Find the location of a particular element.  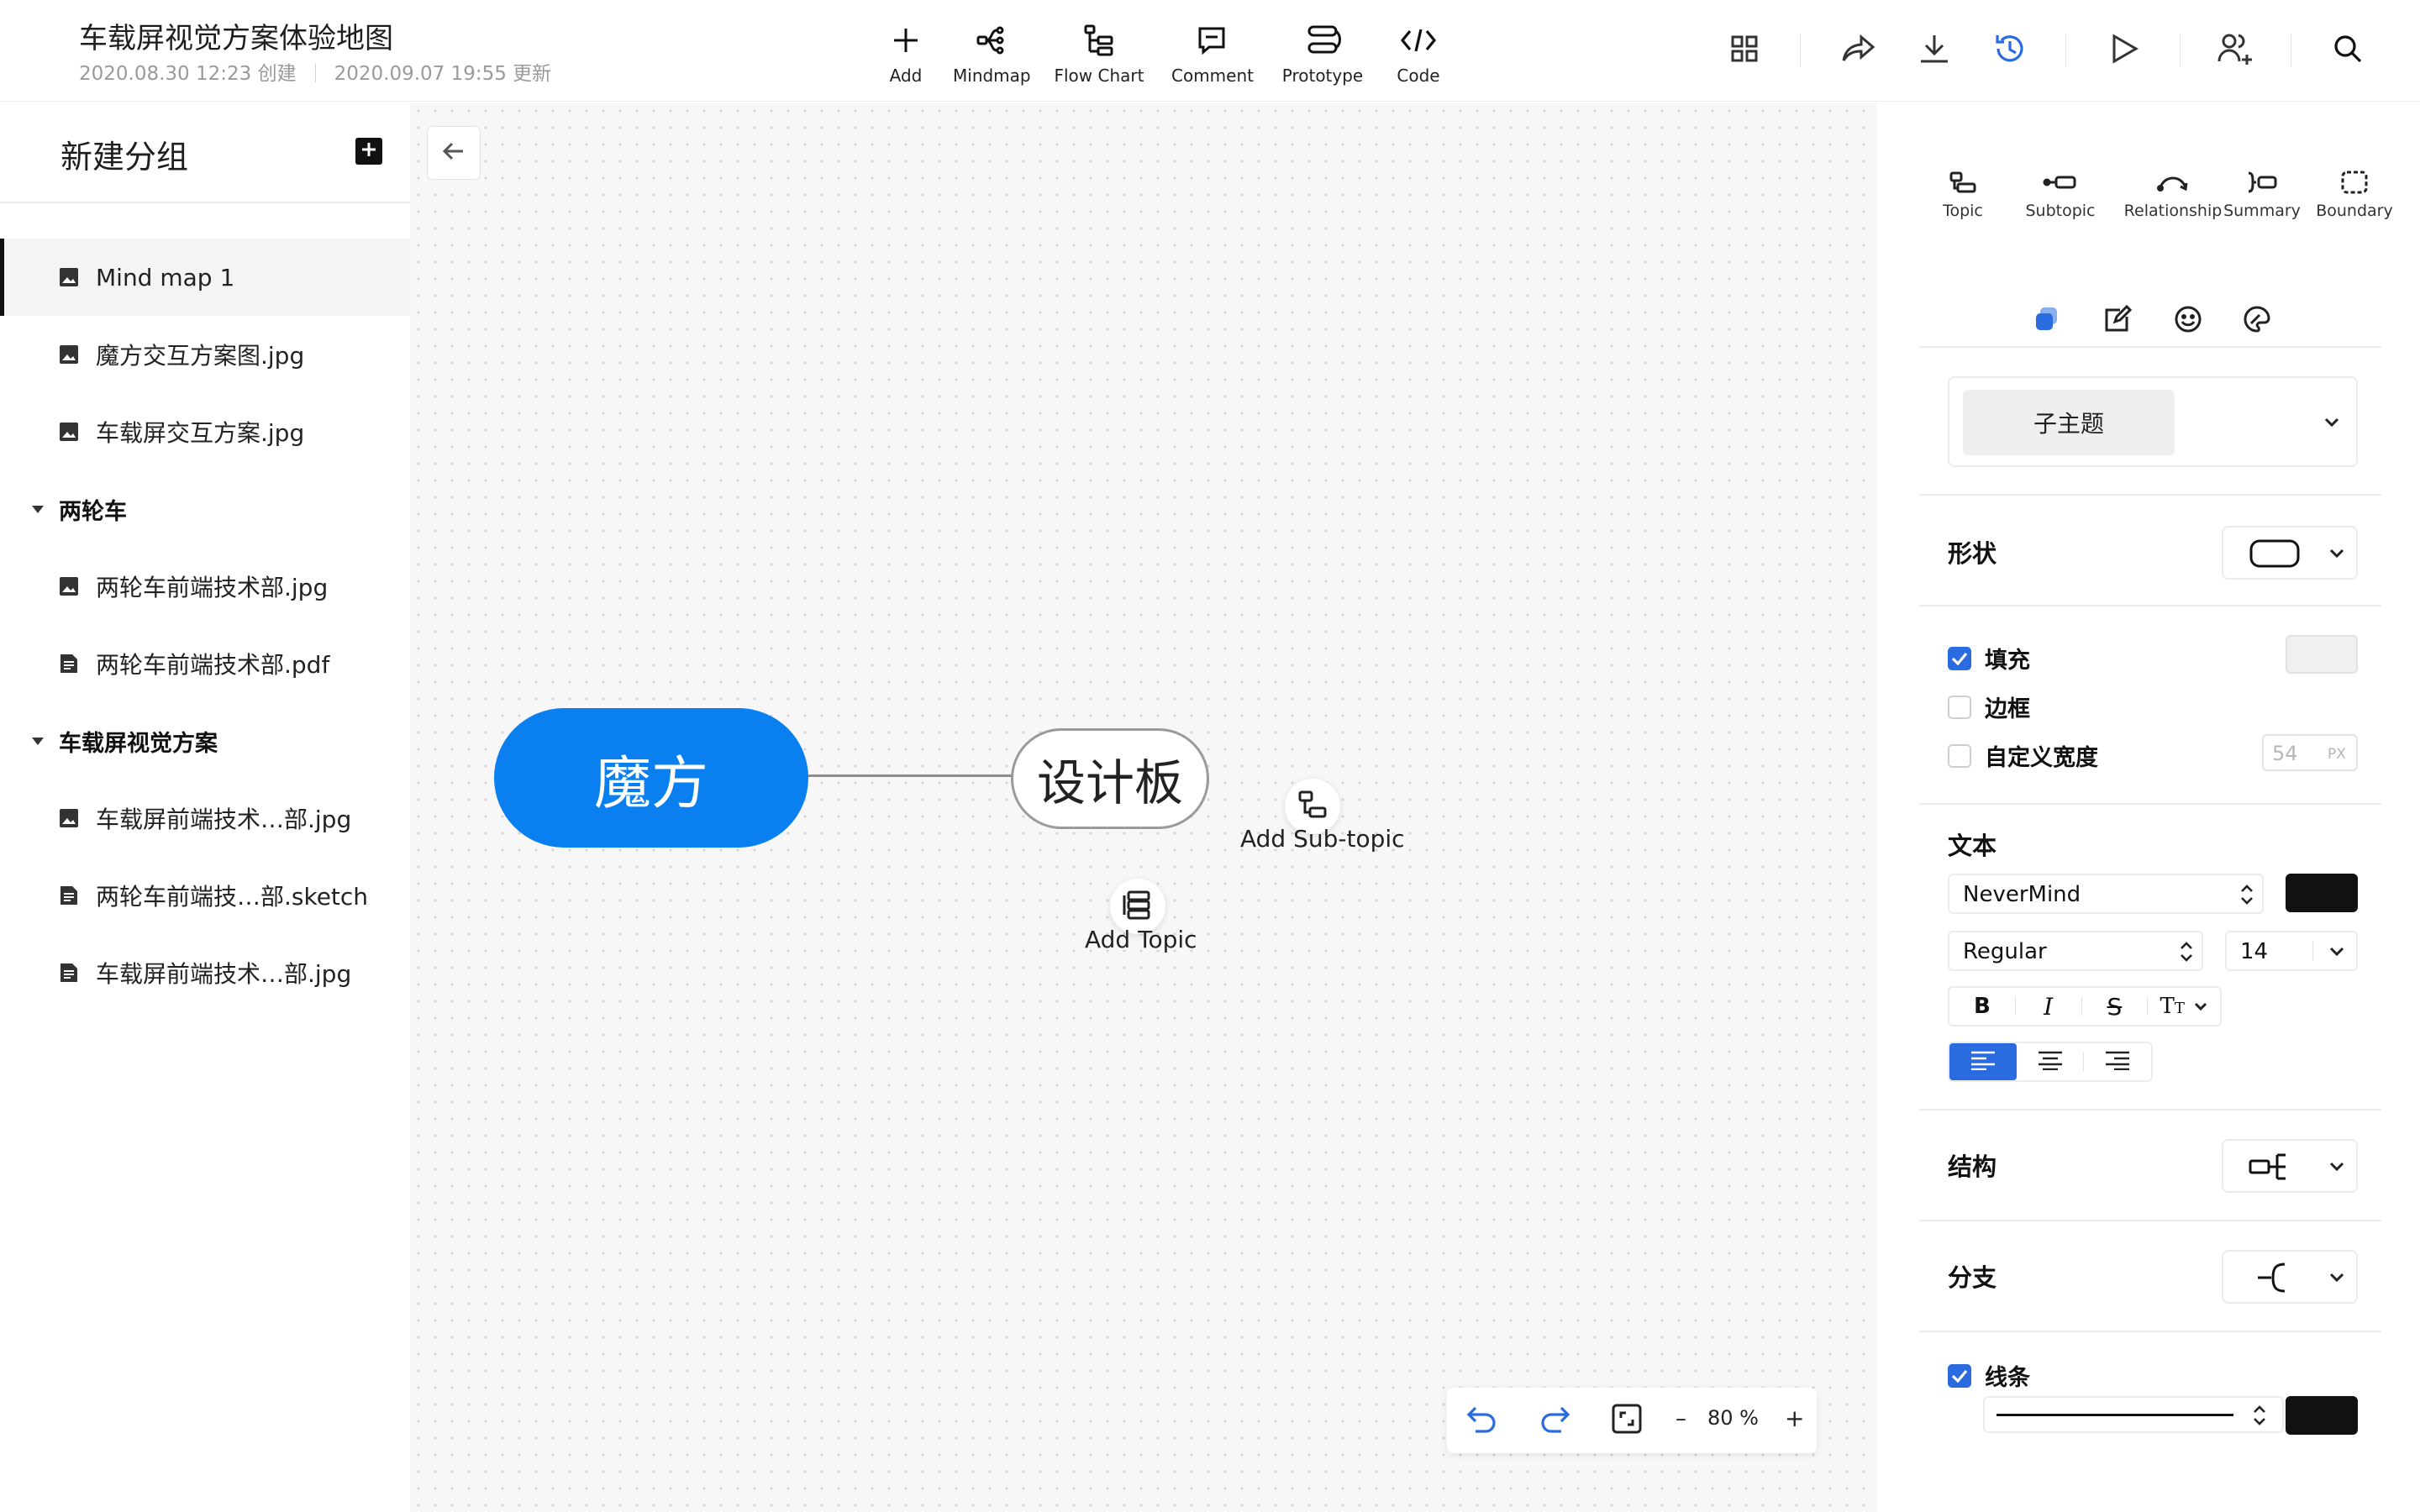

zoom-in-button: + is located at coordinates (1795, 1418).